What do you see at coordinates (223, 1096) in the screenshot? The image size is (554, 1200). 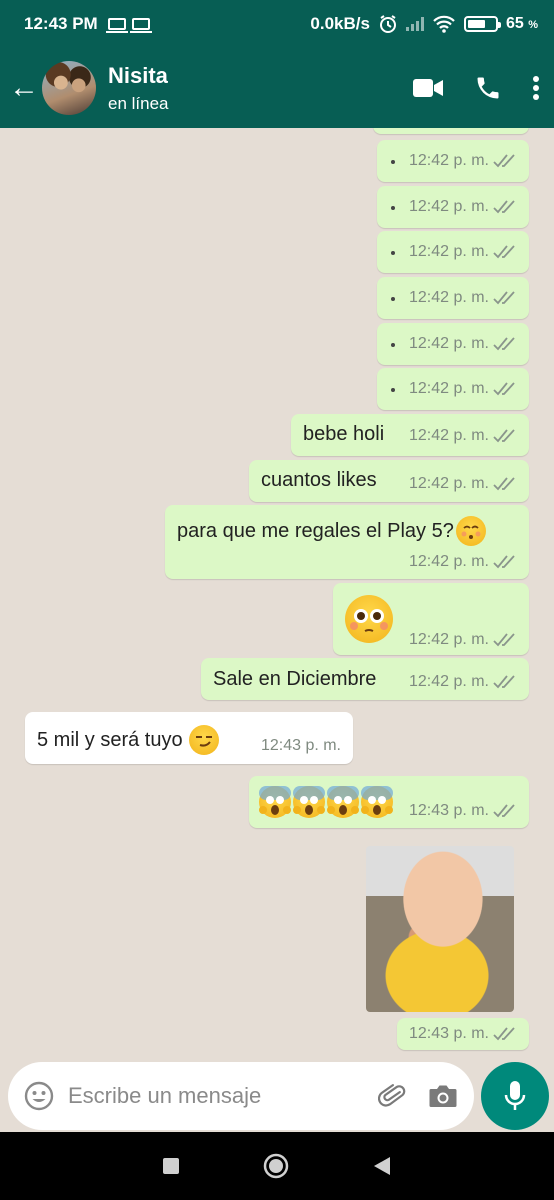 I see `message-input` at bounding box center [223, 1096].